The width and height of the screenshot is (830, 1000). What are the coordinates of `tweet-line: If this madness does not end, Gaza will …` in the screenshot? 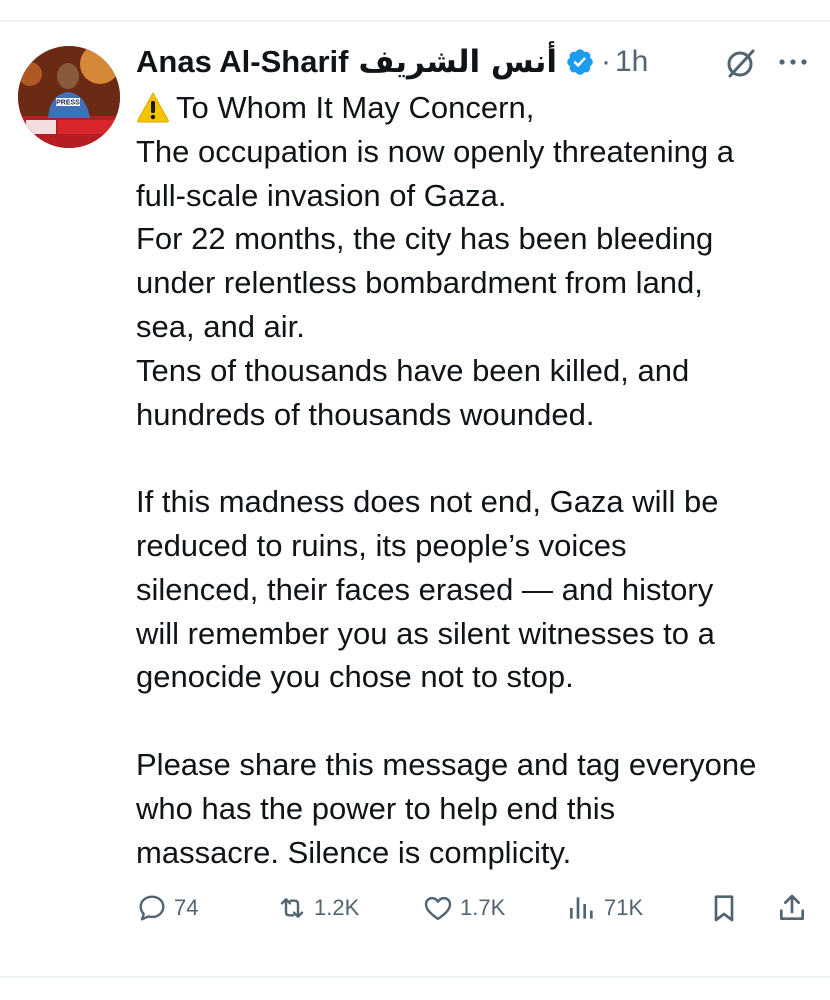 It's located at (427, 502).